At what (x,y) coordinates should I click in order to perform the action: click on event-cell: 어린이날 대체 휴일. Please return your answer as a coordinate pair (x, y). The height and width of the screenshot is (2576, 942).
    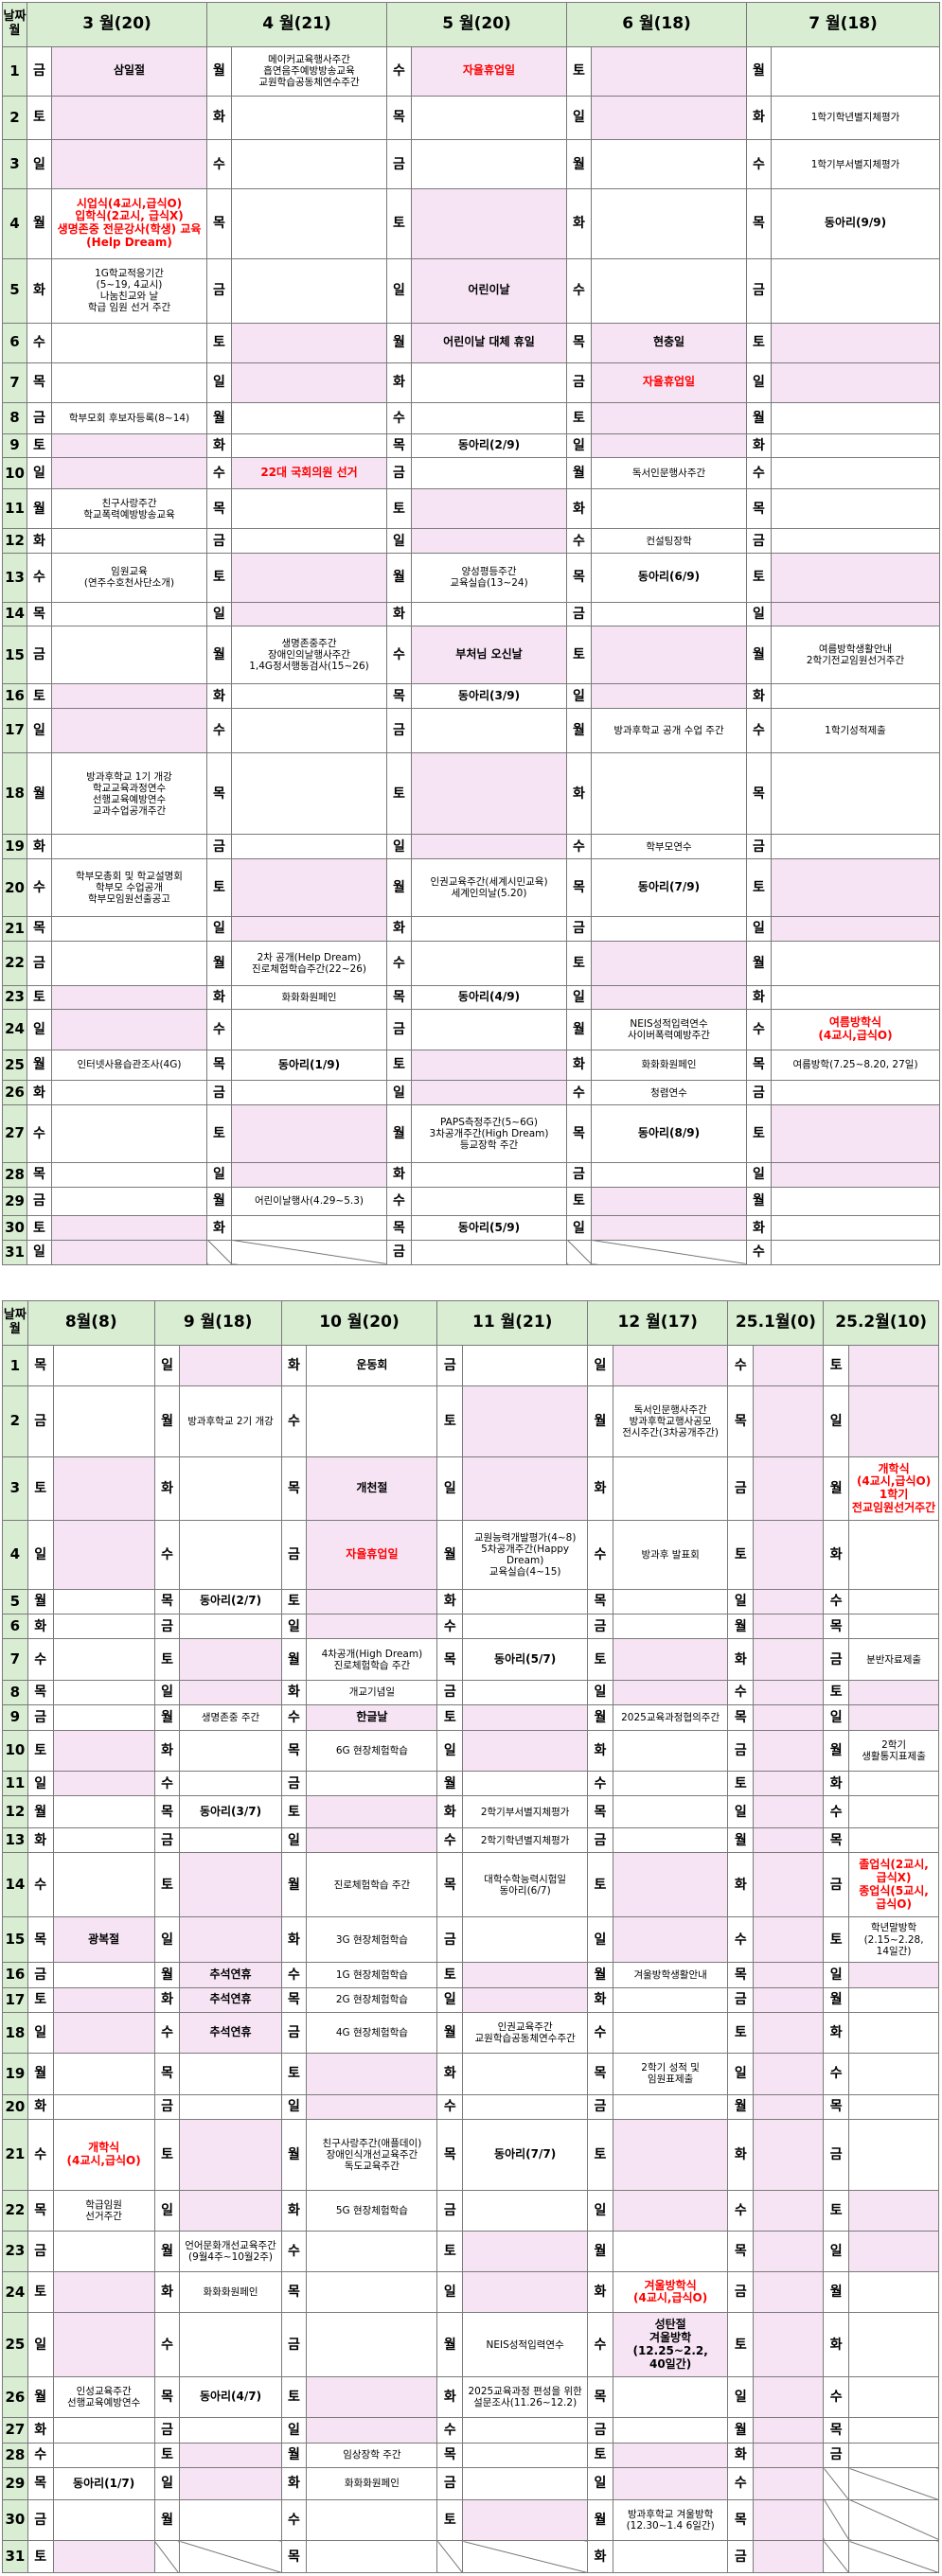
    Looking at the image, I should click on (489, 342).